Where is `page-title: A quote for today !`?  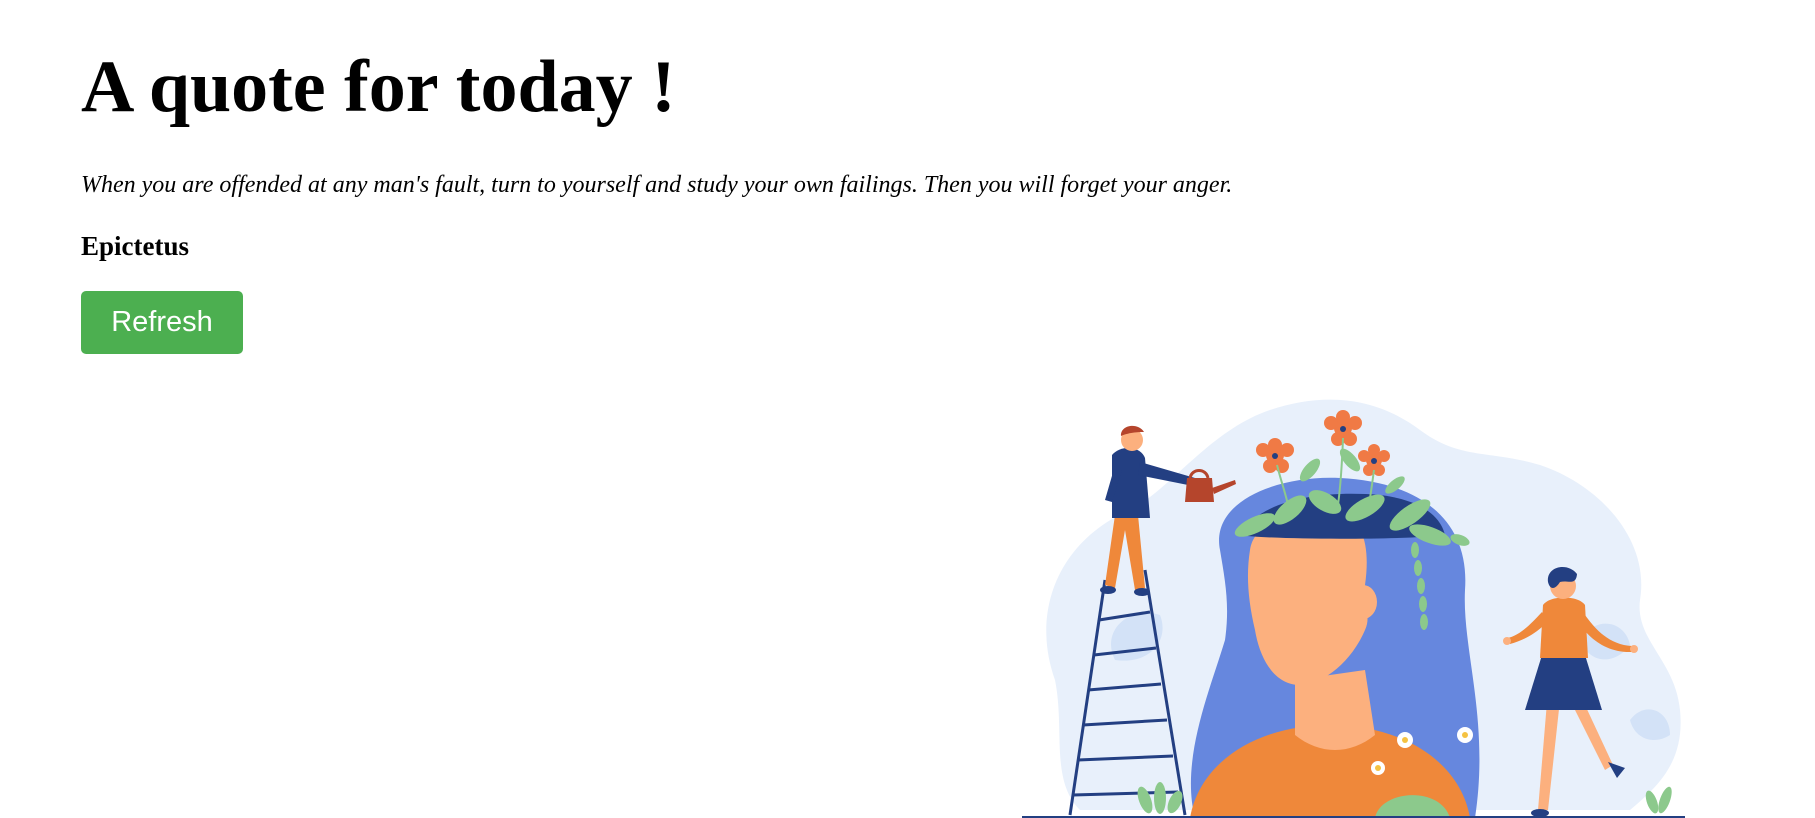
page-title: A quote for today ! is located at coordinates (378, 87).